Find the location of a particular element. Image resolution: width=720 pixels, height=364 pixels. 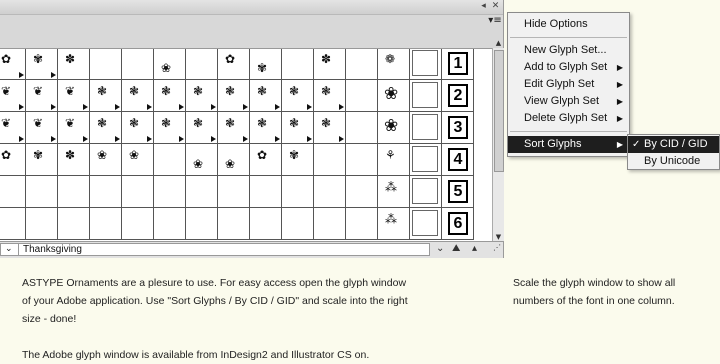

glyph-cell: 1 is located at coordinates (458, 64).